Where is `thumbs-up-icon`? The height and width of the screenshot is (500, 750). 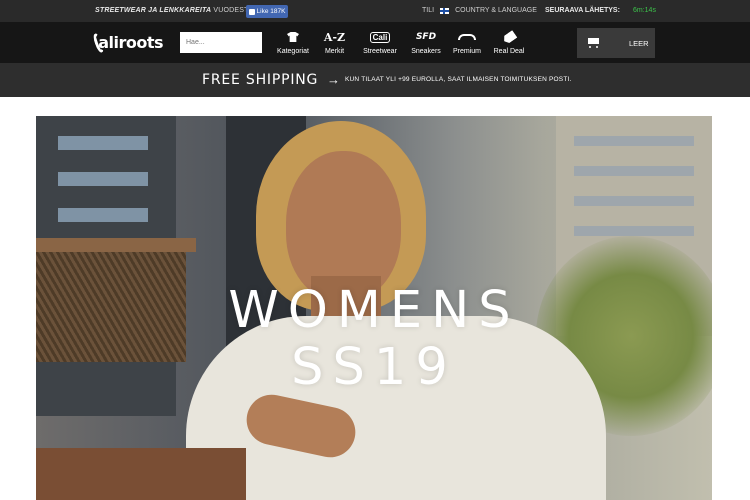
thumbs-up-icon is located at coordinates (251, 11).